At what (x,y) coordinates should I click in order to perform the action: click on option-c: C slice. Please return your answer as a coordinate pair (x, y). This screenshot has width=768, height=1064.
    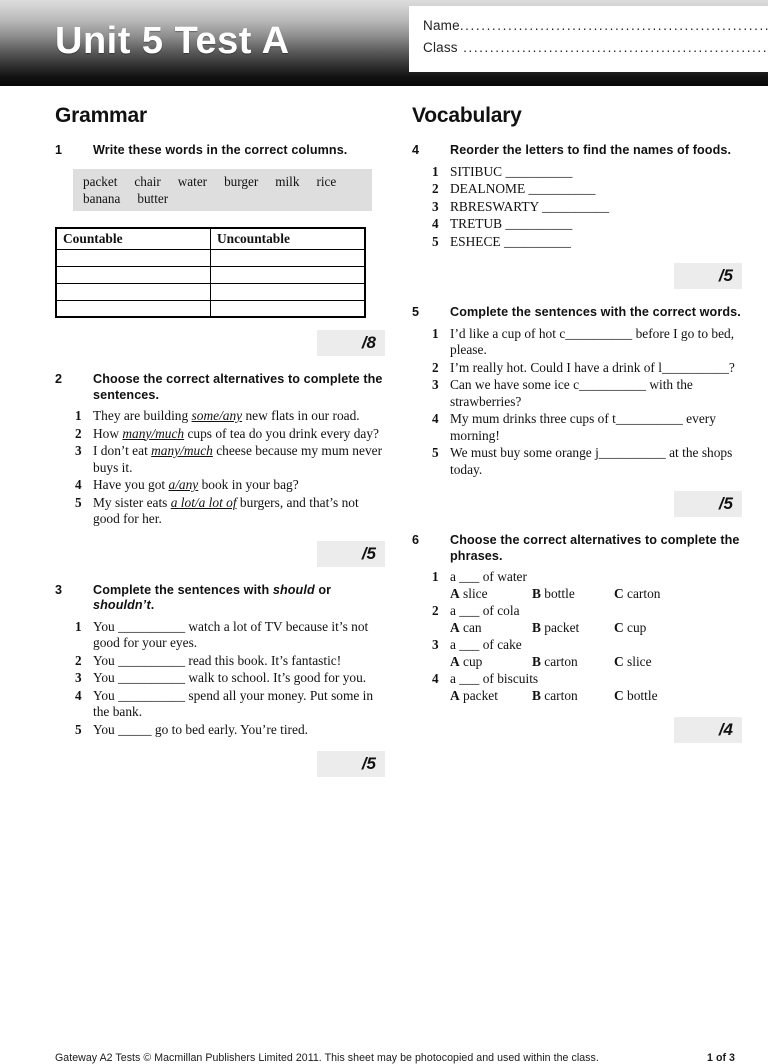
    Looking at the image, I should click on (655, 662).